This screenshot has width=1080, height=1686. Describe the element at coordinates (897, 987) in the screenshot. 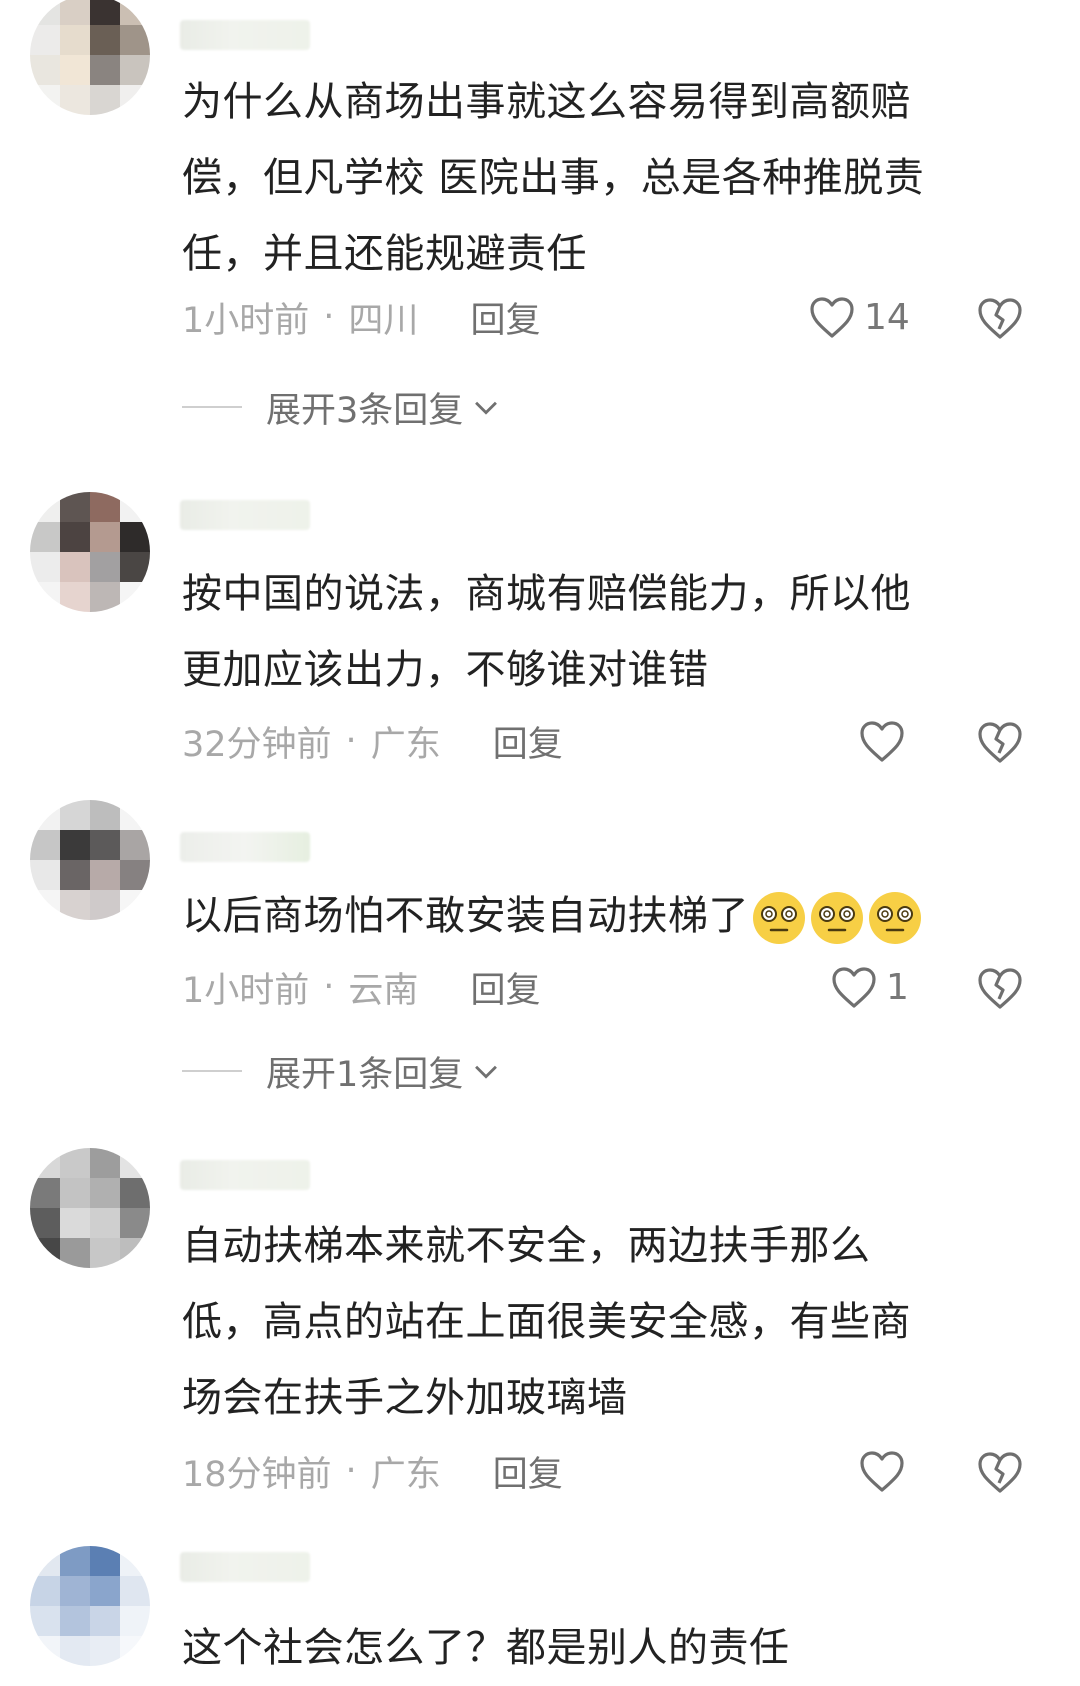

I see `like-count: 1` at that location.